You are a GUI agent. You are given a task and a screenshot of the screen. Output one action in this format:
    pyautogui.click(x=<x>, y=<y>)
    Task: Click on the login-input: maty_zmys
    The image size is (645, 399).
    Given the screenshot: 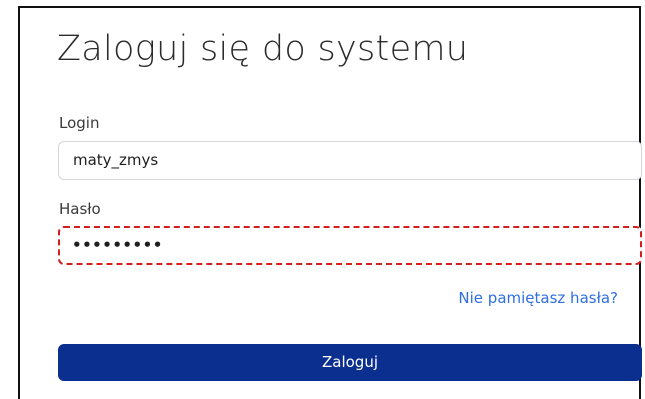 What is the action you would take?
    pyautogui.click(x=350, y=160)
    